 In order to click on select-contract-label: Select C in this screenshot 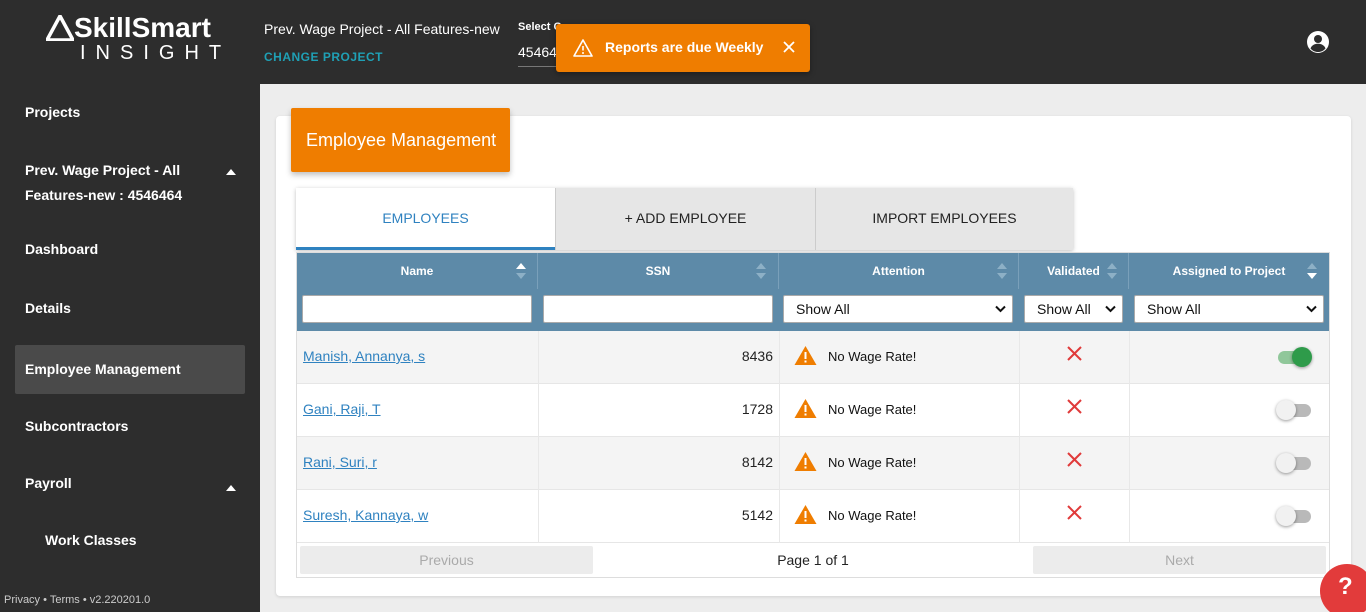, I will do `click(540, 27)`.